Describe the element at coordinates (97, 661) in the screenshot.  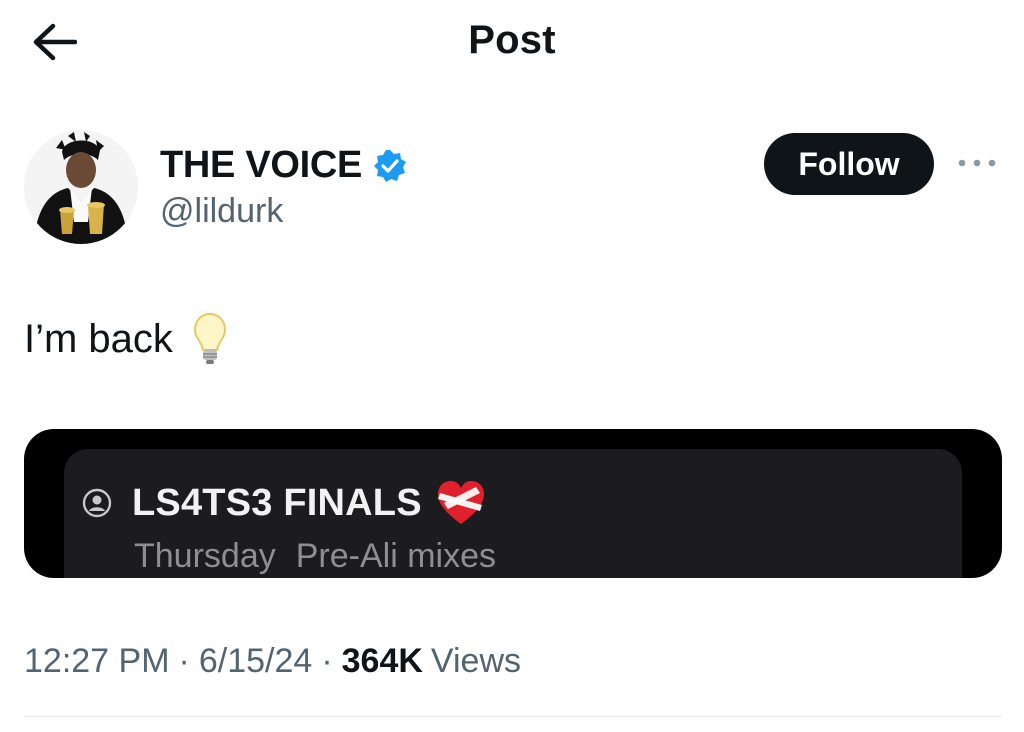
I see `post-time: 12:27 PM` at that location.